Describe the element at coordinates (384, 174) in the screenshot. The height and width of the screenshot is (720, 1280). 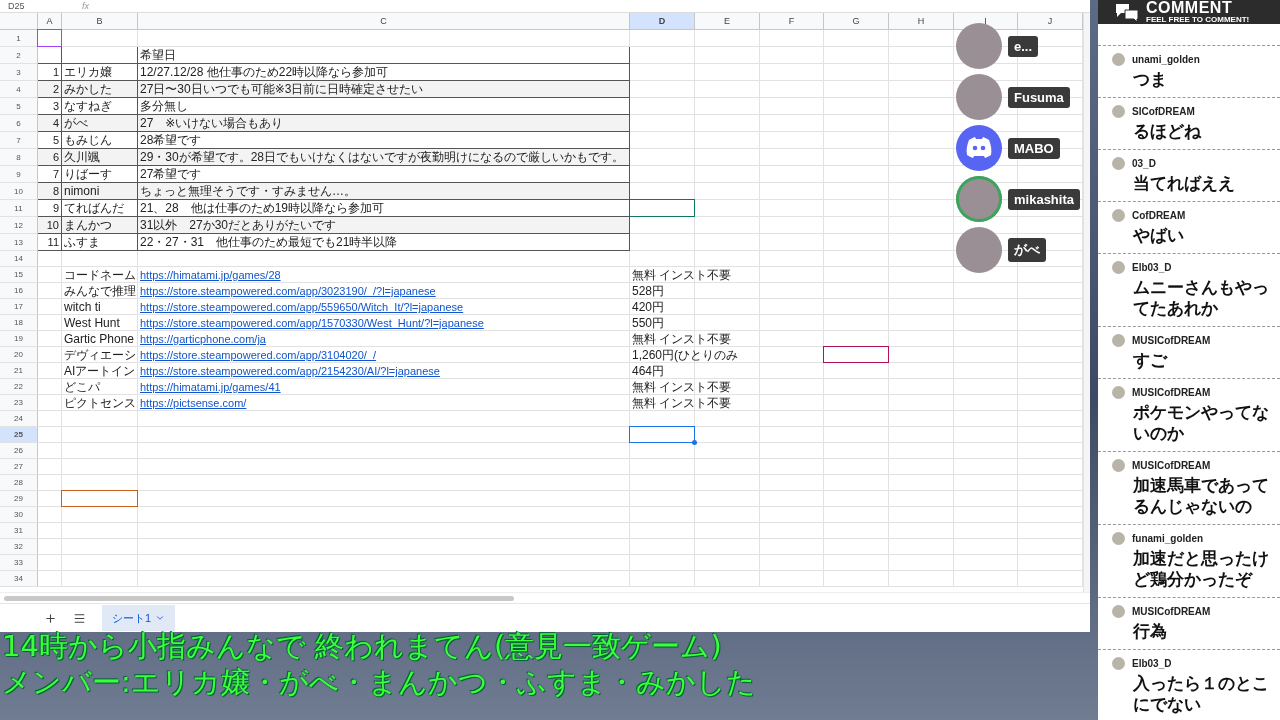
I see `table-cell: 27希望です` at that location.